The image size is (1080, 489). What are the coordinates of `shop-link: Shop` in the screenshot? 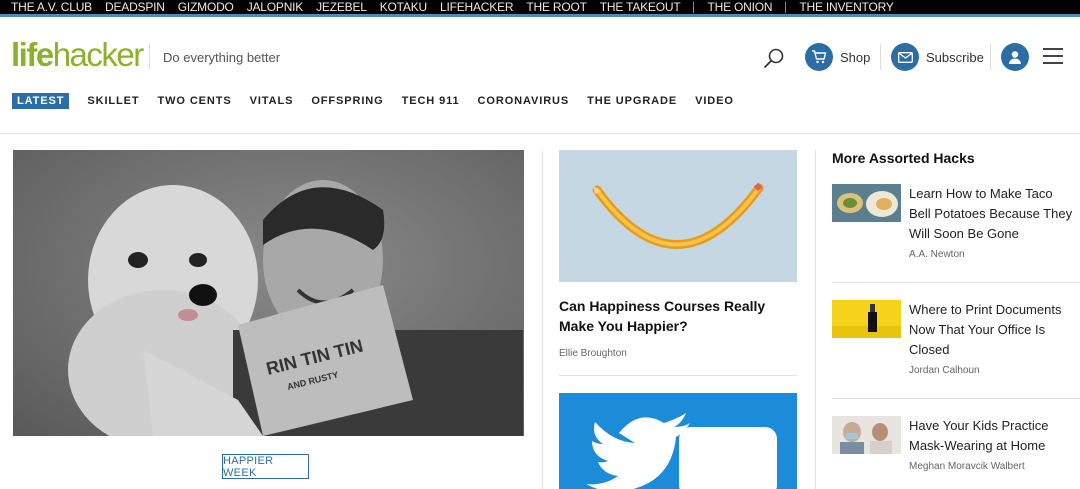 It's located at (855, 57).